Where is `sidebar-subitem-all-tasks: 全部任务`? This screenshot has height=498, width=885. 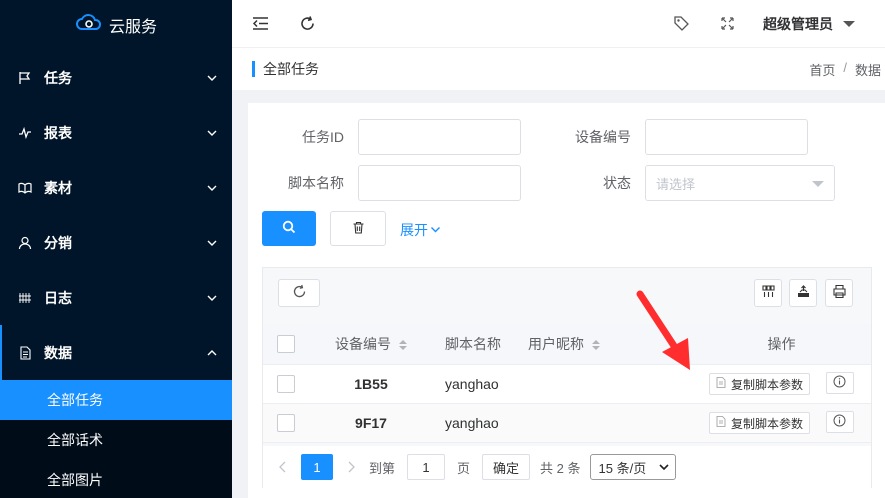 sidebar-subitem-all-tasks: 全部任务 is located at coordinates (116, 400).